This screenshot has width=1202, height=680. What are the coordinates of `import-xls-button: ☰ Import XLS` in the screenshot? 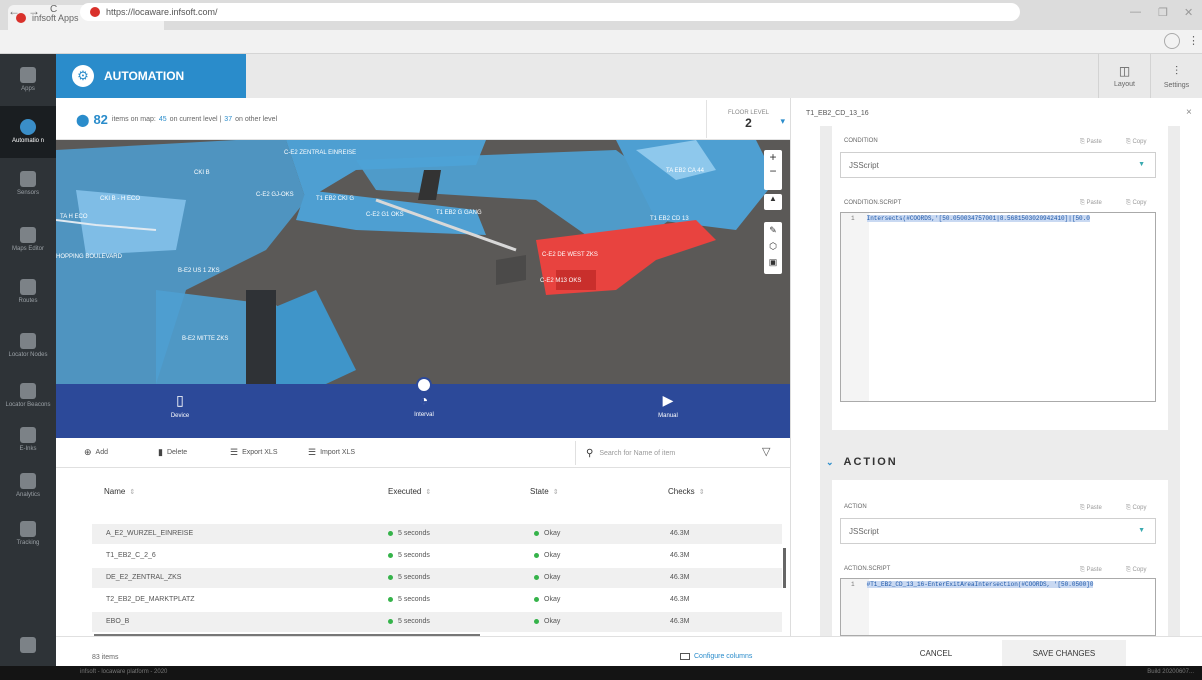 It's located at (331, 452).